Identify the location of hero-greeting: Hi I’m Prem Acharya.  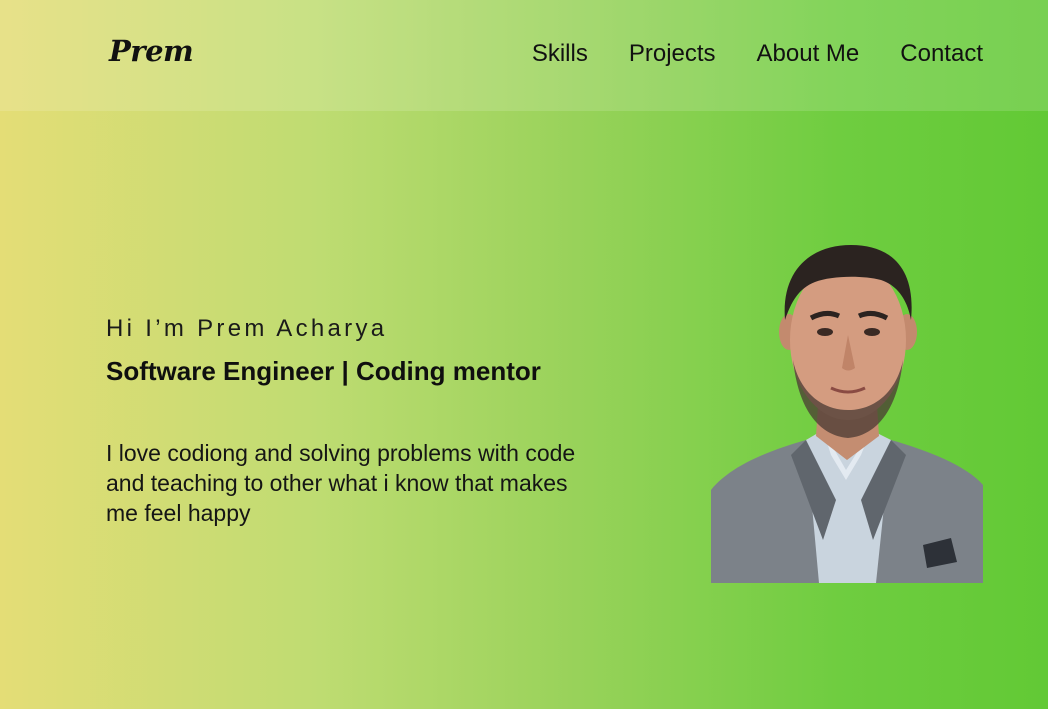
(247, 328).